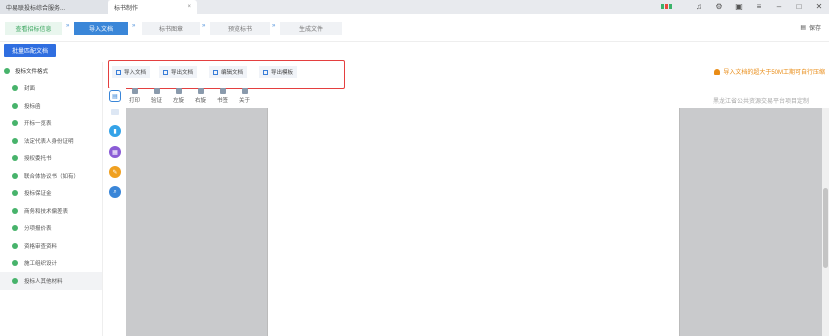 The image size is (829, 336). What do you see at coordinates (51, 89) in the screenshot?
I see `sidebar-item-cover: 封面` at bounding box center [51, 89].